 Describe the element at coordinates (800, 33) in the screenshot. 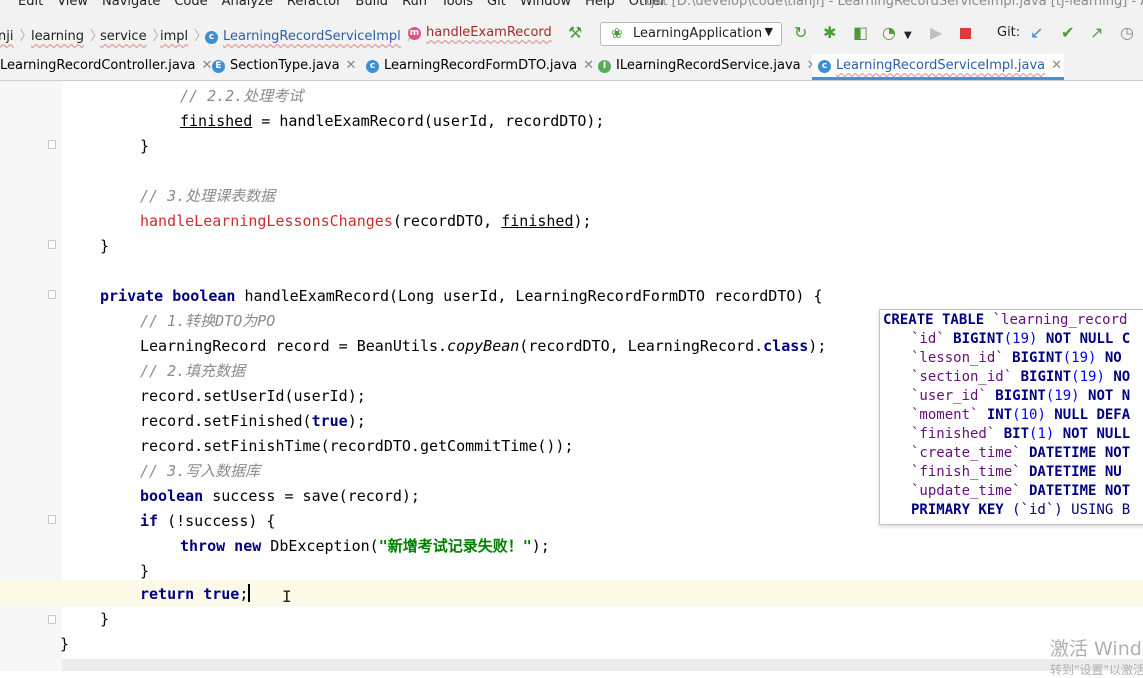

I see `rerun-icon: ↻` at that location.